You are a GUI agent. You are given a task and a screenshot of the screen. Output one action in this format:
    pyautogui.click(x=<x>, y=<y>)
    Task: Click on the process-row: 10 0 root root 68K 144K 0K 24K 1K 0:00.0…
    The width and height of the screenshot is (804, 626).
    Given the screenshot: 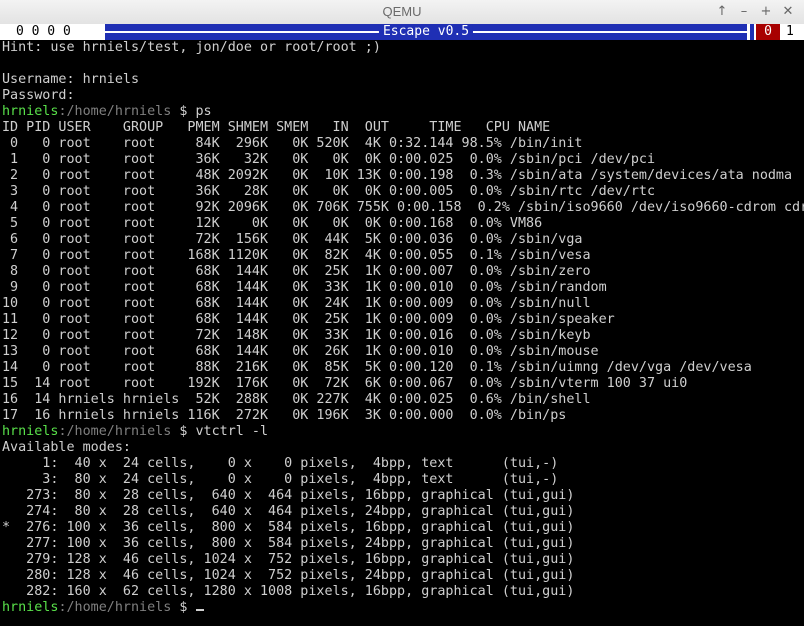 What is the action you would take?
    pyautogui.click(x=296, y=303)
    